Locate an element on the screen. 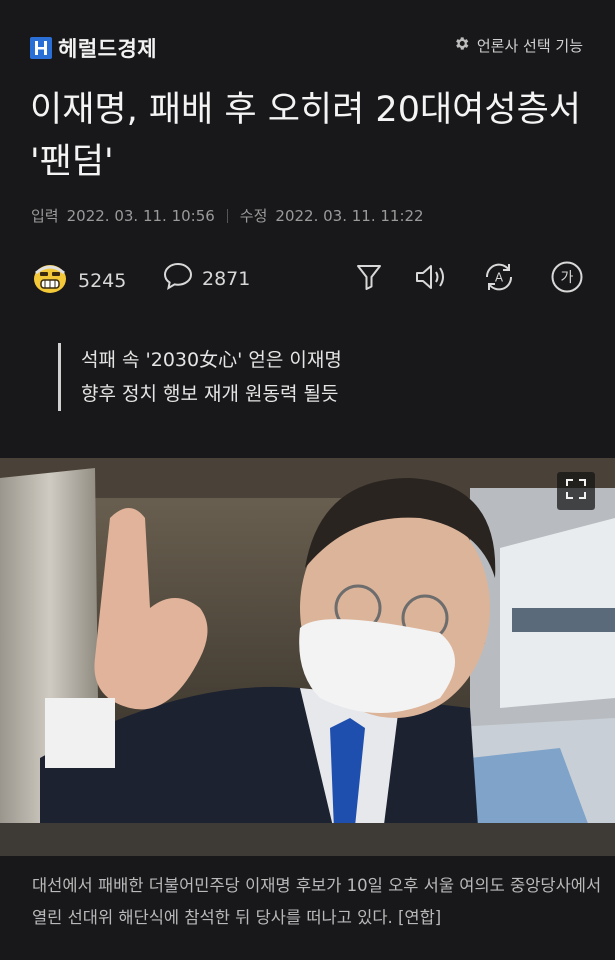 Image resolution: width=615 pixels, height=960 pixels. modified-label: 수정 is located at coordinates (253, 216).